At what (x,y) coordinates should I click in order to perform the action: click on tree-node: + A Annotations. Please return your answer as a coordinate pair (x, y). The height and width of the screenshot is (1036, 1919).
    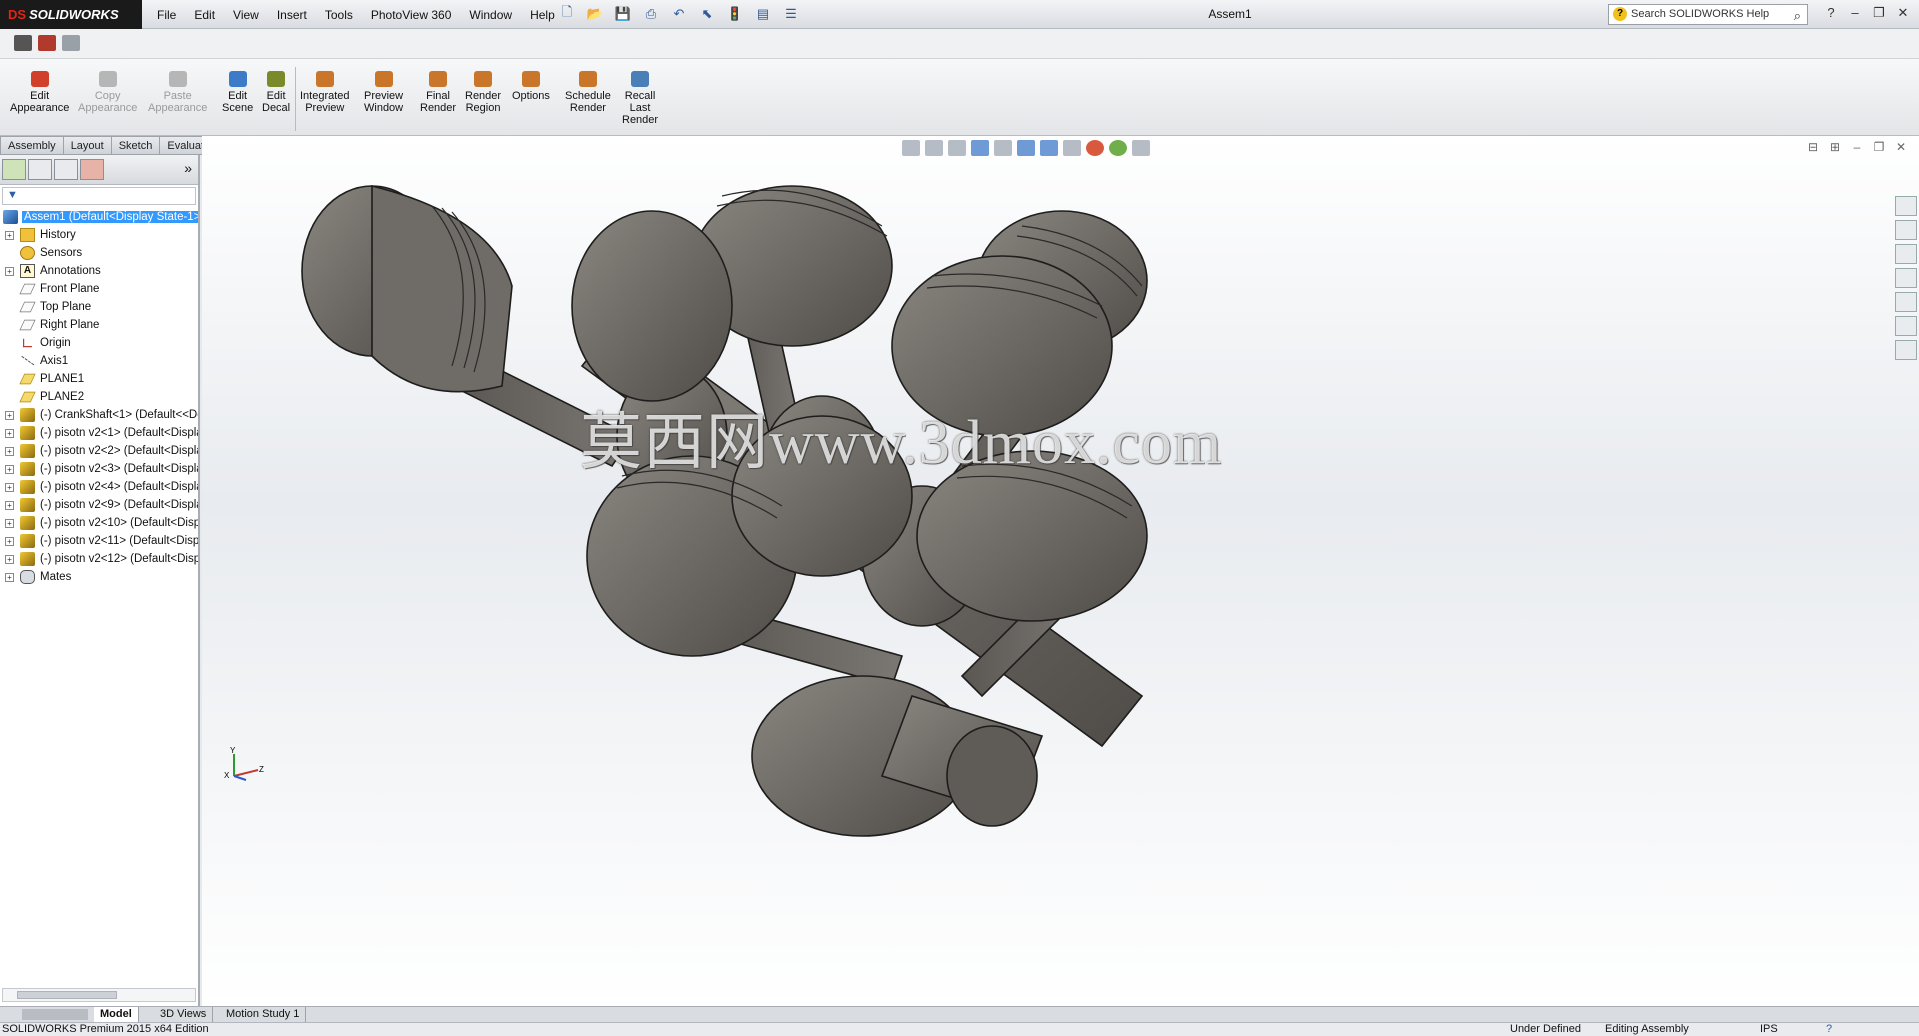
    Looking at the image, I should click on (99, 271).